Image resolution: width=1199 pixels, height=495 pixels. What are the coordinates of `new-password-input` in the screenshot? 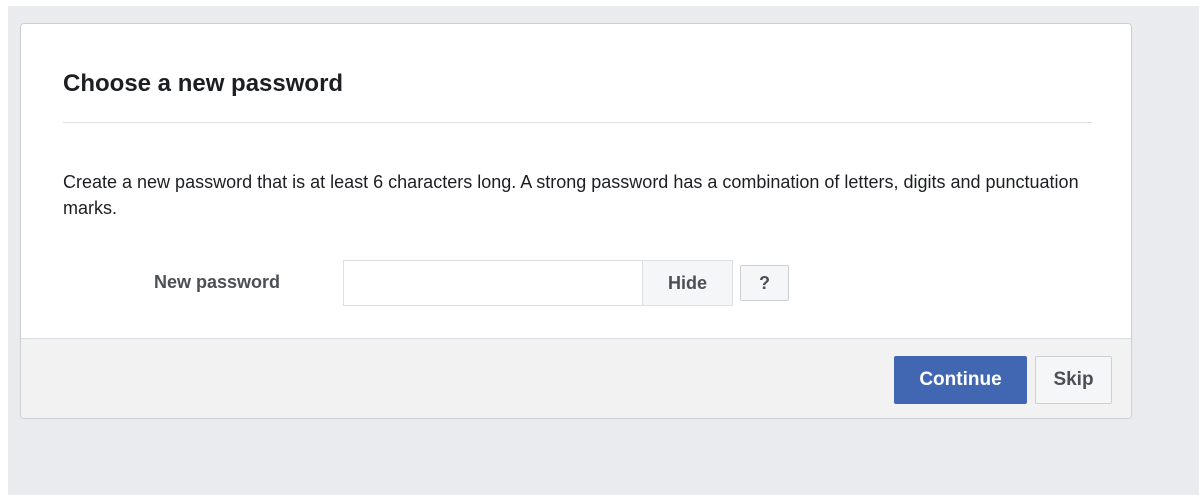 It's located at (493, 283).